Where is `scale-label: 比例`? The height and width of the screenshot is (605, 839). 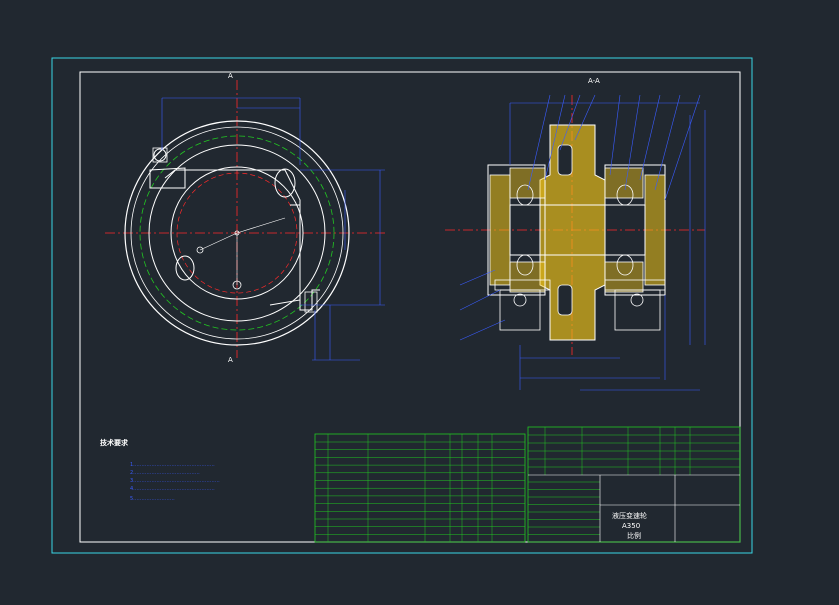 scale-label: 比例 is located at coordinates (634, 535).